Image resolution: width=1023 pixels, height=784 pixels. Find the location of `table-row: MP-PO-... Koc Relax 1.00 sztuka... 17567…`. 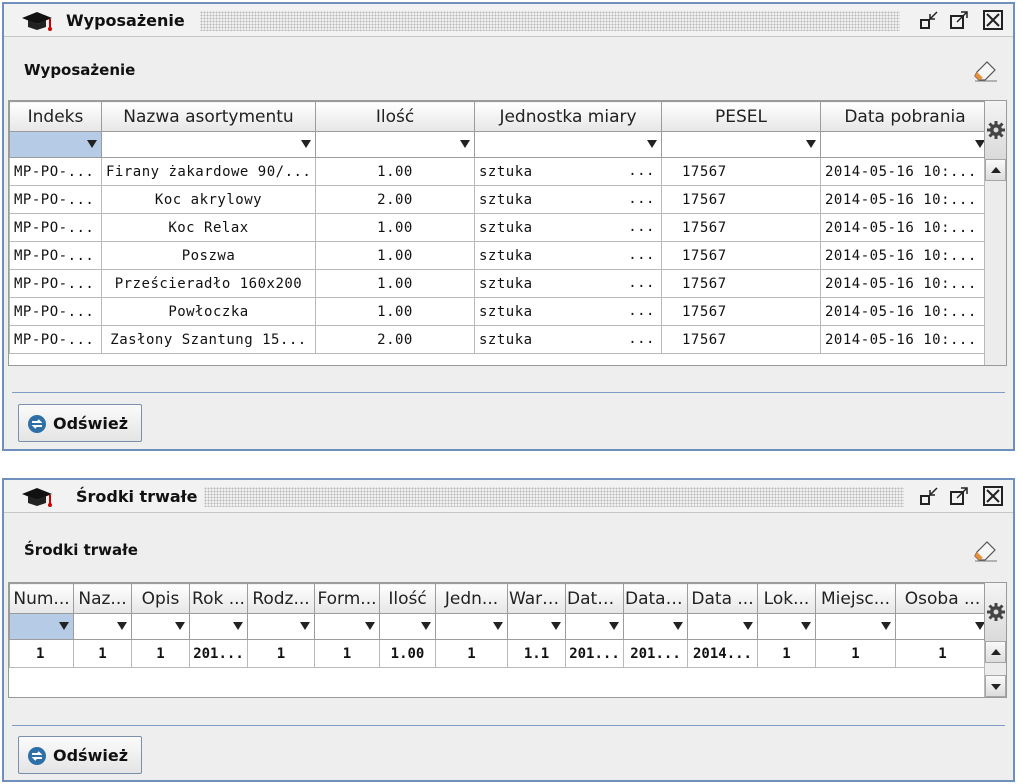

table-row: MP-PO-... Koc Relax 1.00 sztuka... 17567… is located at coordinates (499, 227).